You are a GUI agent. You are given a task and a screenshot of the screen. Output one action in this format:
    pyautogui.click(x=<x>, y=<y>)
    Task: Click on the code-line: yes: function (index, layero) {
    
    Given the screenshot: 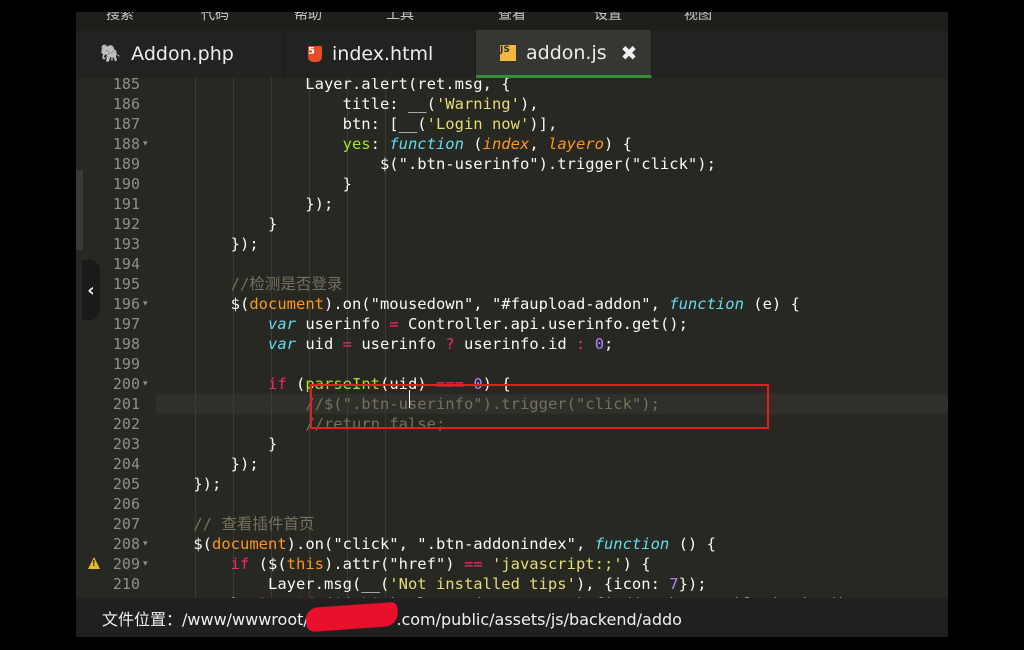 What is the action you would take?
    pyautogui.click(x=394, y=144)
    